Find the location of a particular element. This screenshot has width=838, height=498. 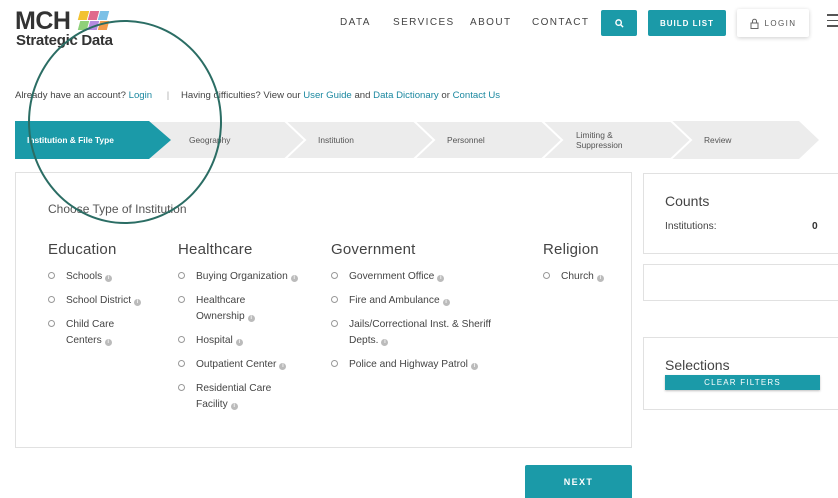

step-personnel: Personnel is located at coordinates (466, 140).